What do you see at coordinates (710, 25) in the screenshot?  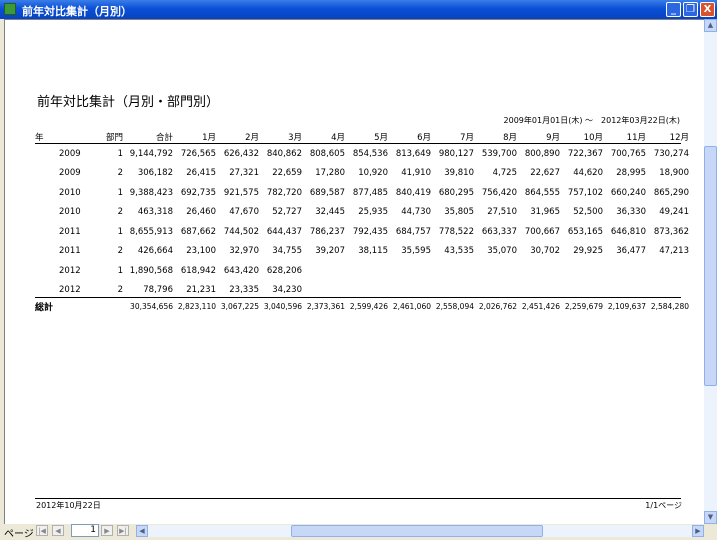 I see `scroll-up-arrow-icon: ▲` at bounding box center [710, 25].